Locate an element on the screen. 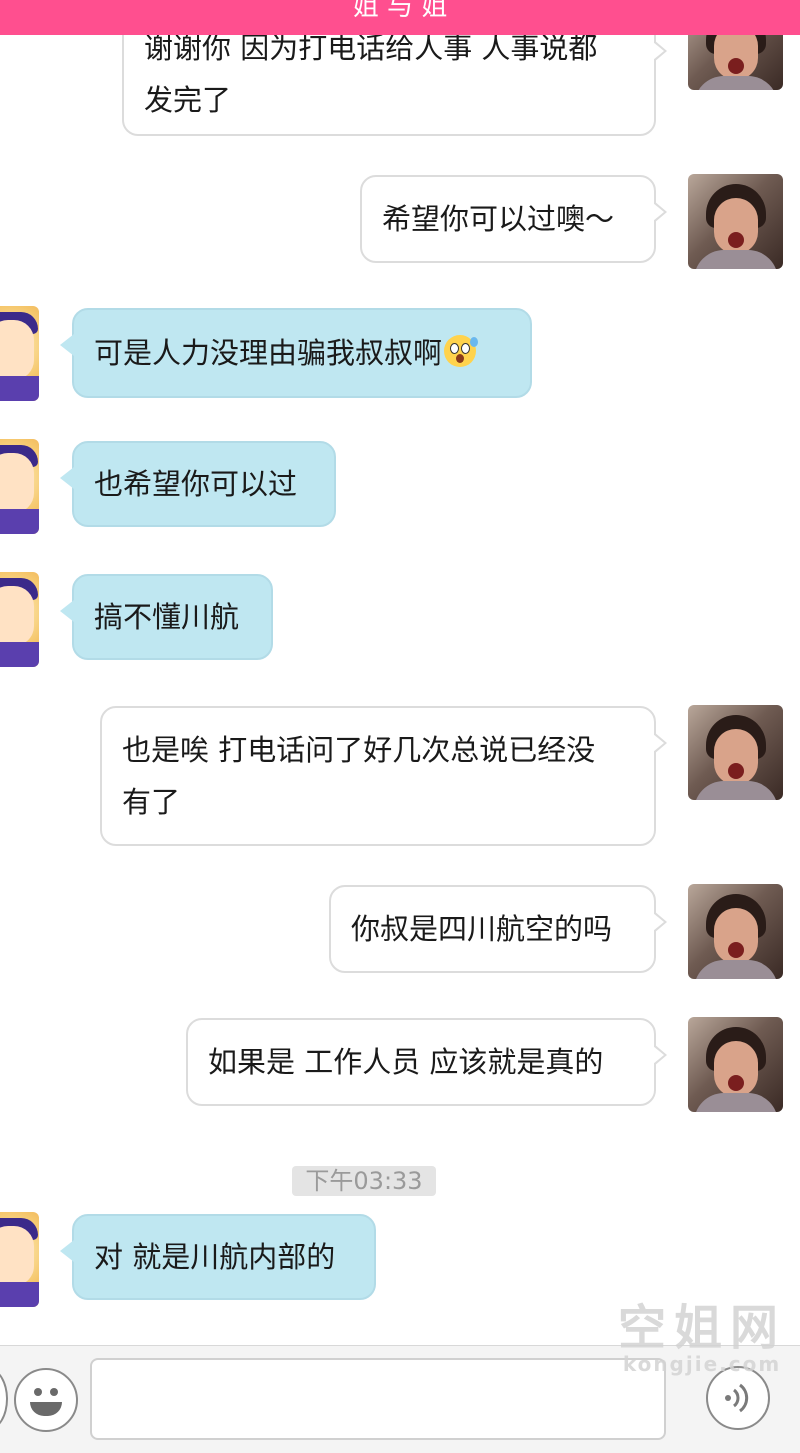 Image resolution: width=800 pixels, height=1453 pixels. smiley-icon is located at coordinates (46, 1400).